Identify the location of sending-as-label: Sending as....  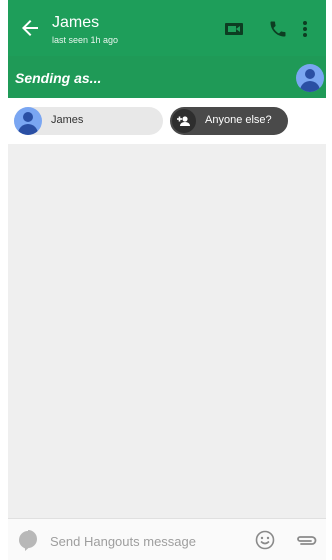
(58, 78).